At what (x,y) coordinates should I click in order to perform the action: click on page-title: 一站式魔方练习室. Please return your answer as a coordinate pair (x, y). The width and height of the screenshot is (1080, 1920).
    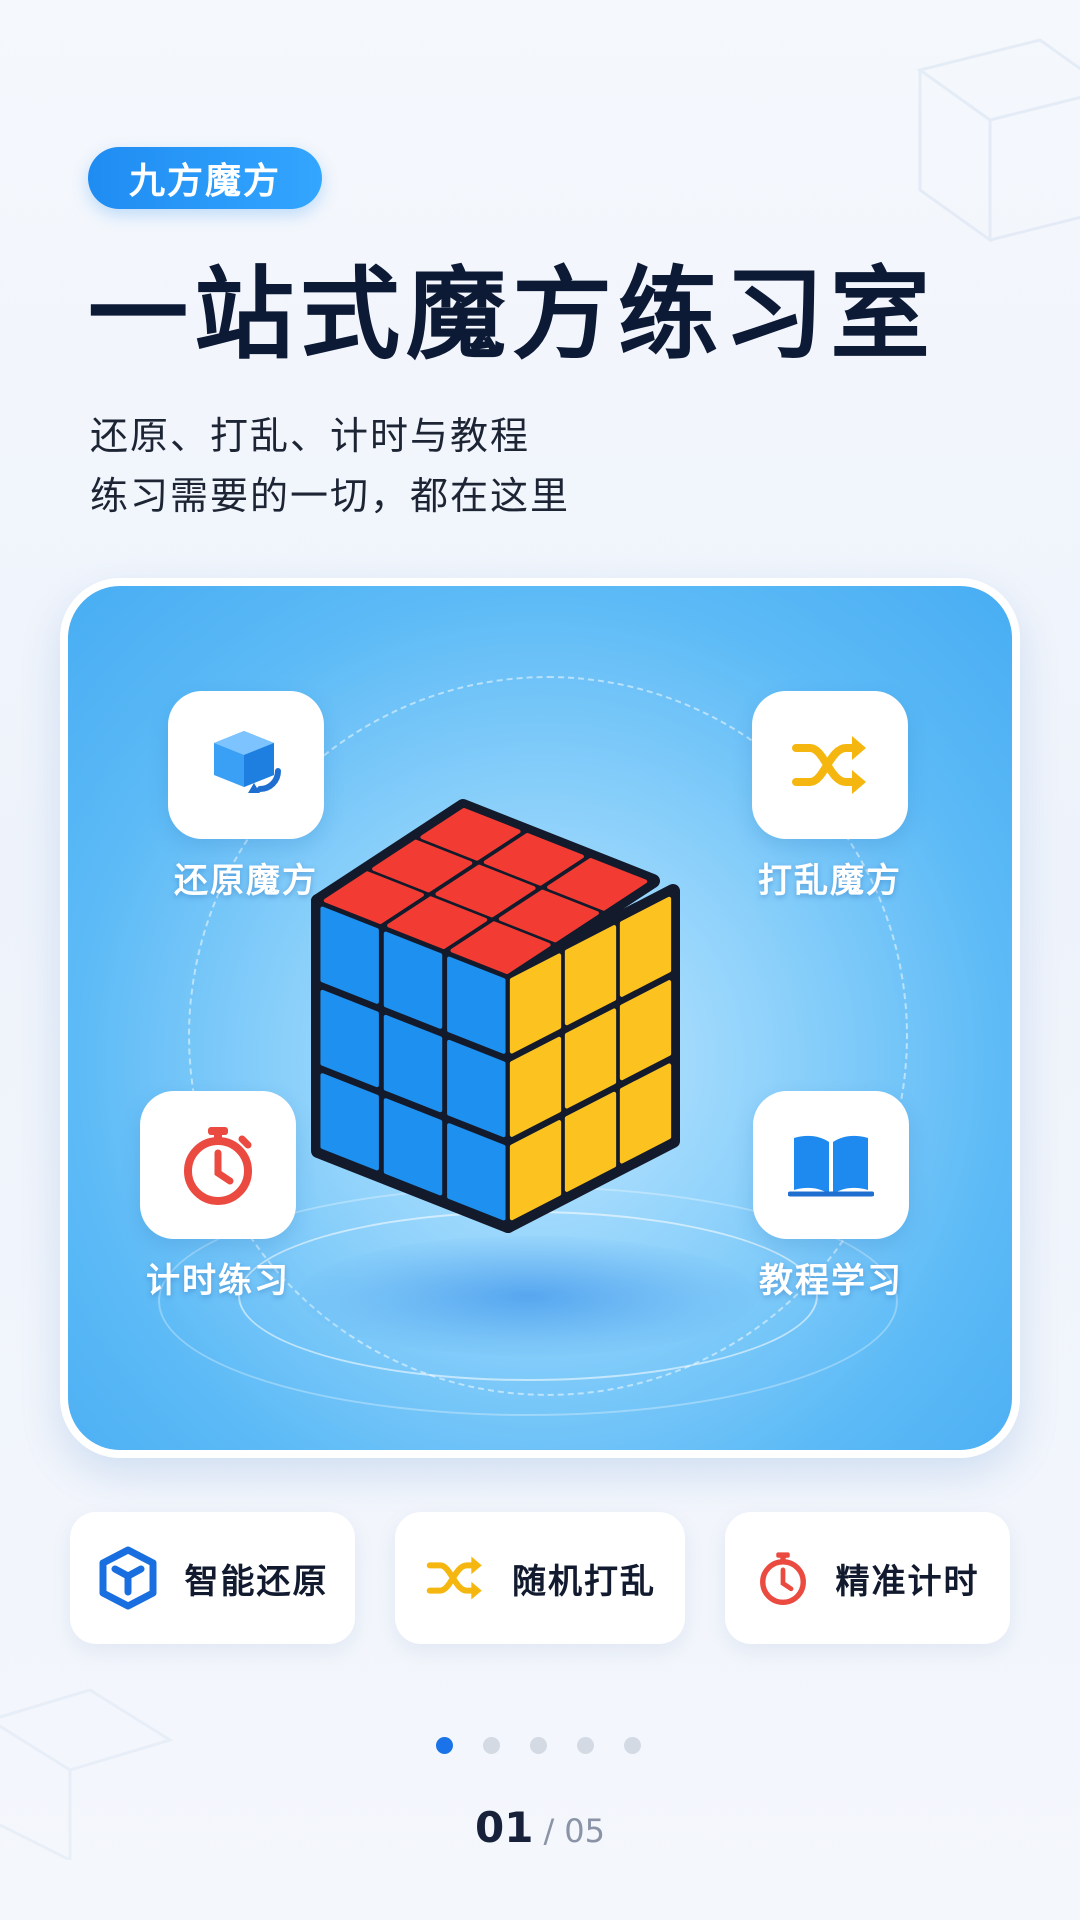
    Looking at the image, I should click on (512, 314).